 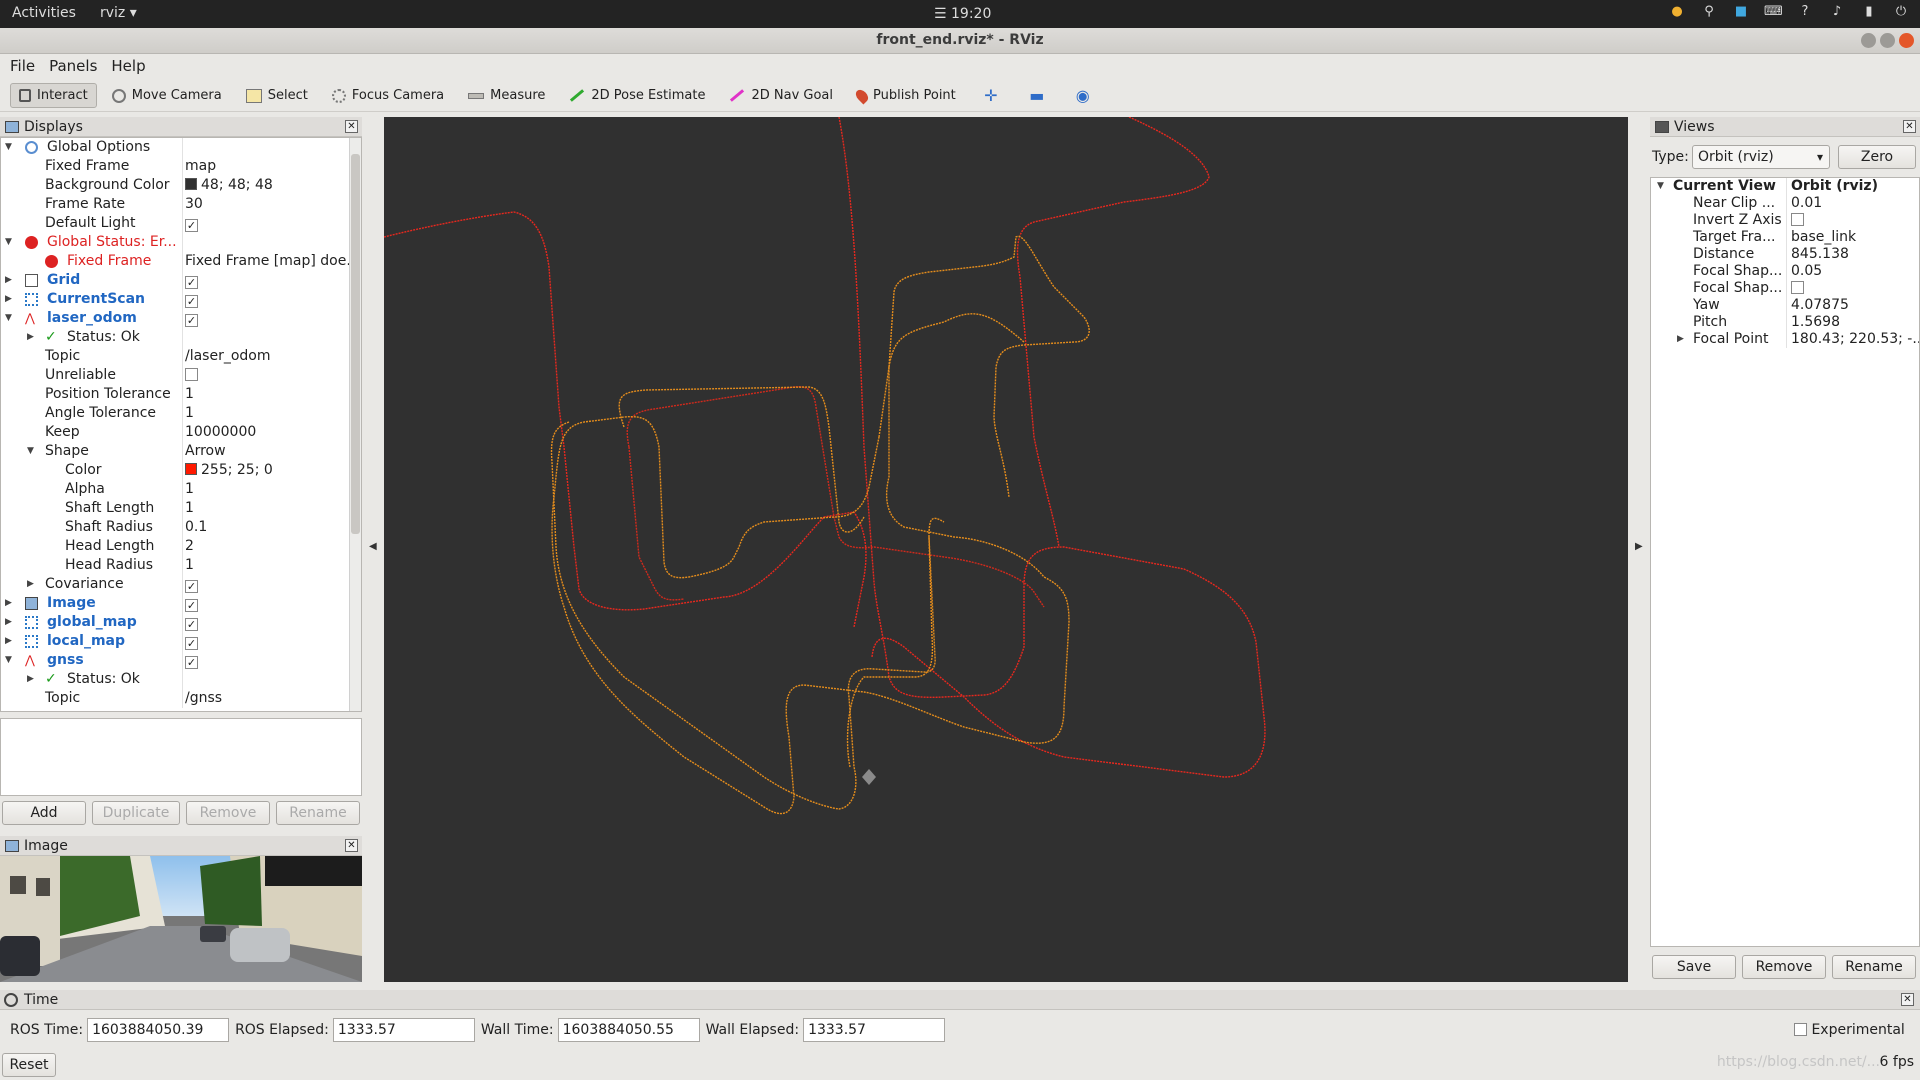 I want to click on tree-row-keep: Keep 10000000, so click(x=181, y=432).